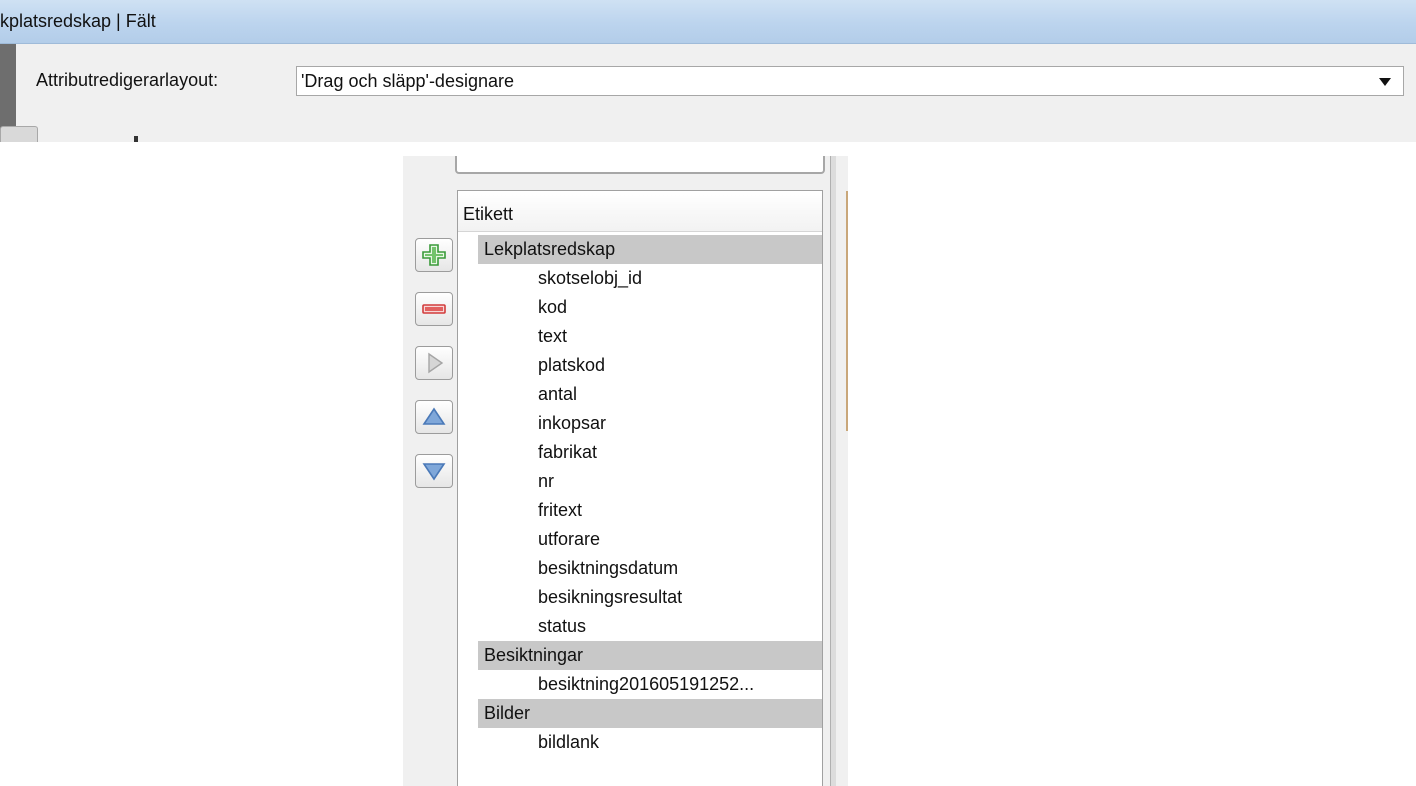 This screenshot has height=786, width=1416. I want to click on tree-item: besikningsresultat, so click(640, 597).